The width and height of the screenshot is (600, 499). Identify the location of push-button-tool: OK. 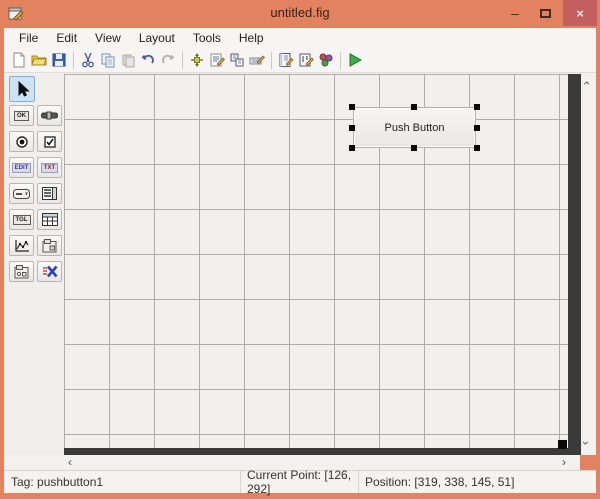
(21, 115).